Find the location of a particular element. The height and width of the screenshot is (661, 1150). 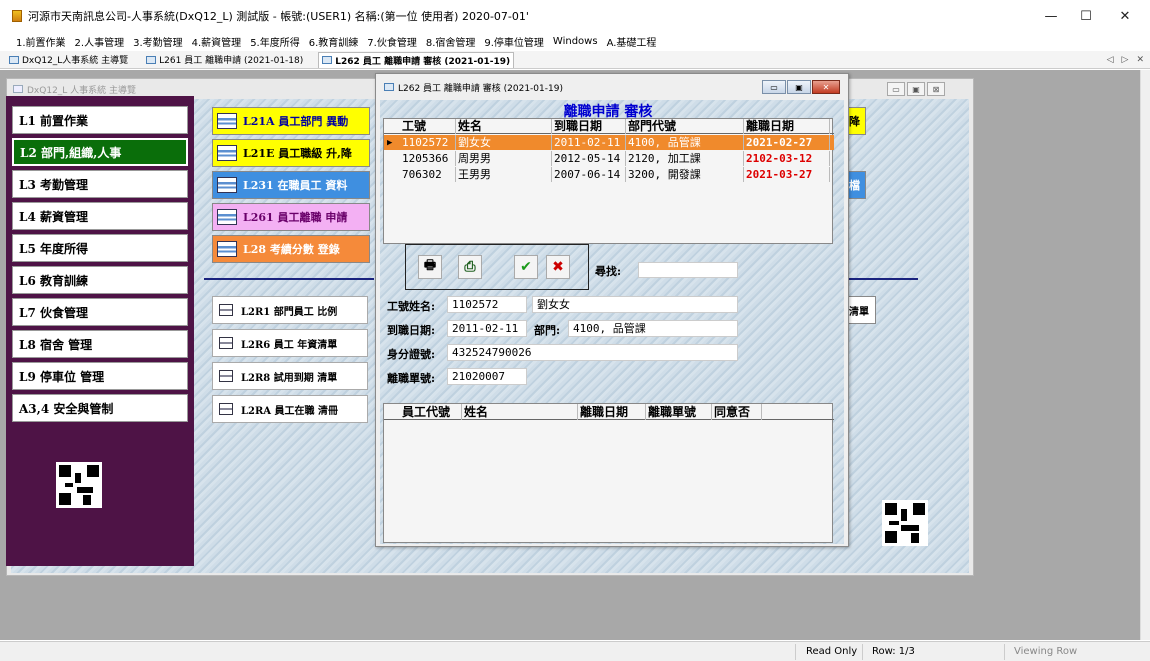

nav-item-l4: L4 薪資管理 is located at coordinates (100, 216).